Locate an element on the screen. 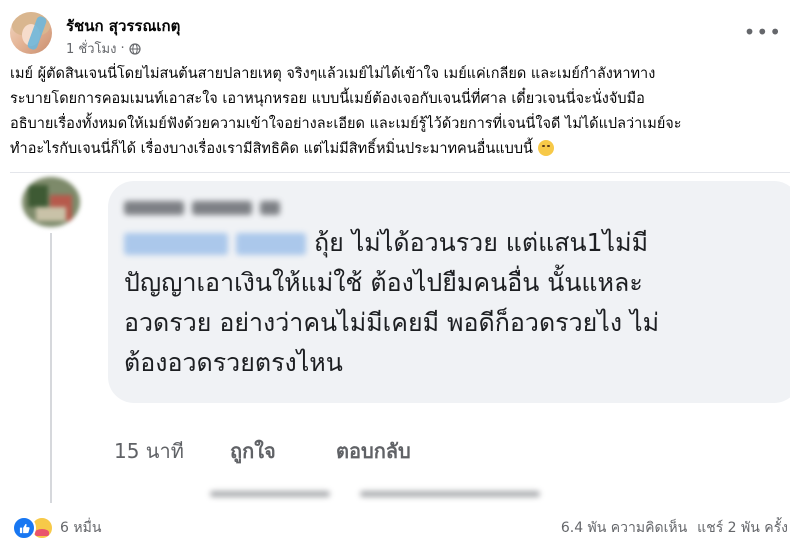 This screenshot has height=544, width=800. commenter-name-redacted is located at coordinates (202, 208).